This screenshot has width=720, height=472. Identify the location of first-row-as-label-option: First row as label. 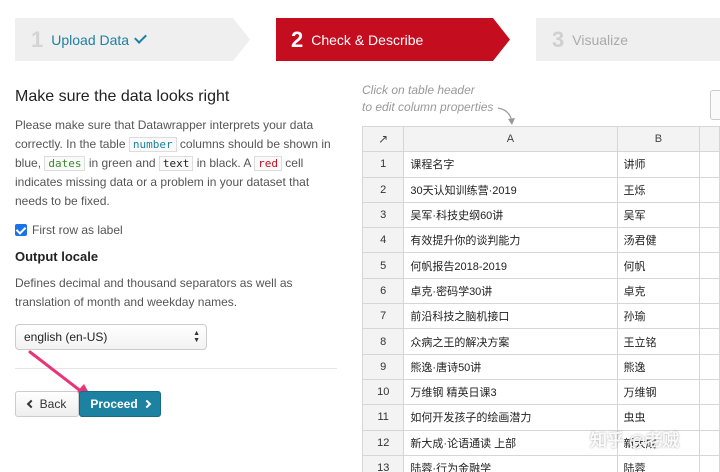
(176, 230).